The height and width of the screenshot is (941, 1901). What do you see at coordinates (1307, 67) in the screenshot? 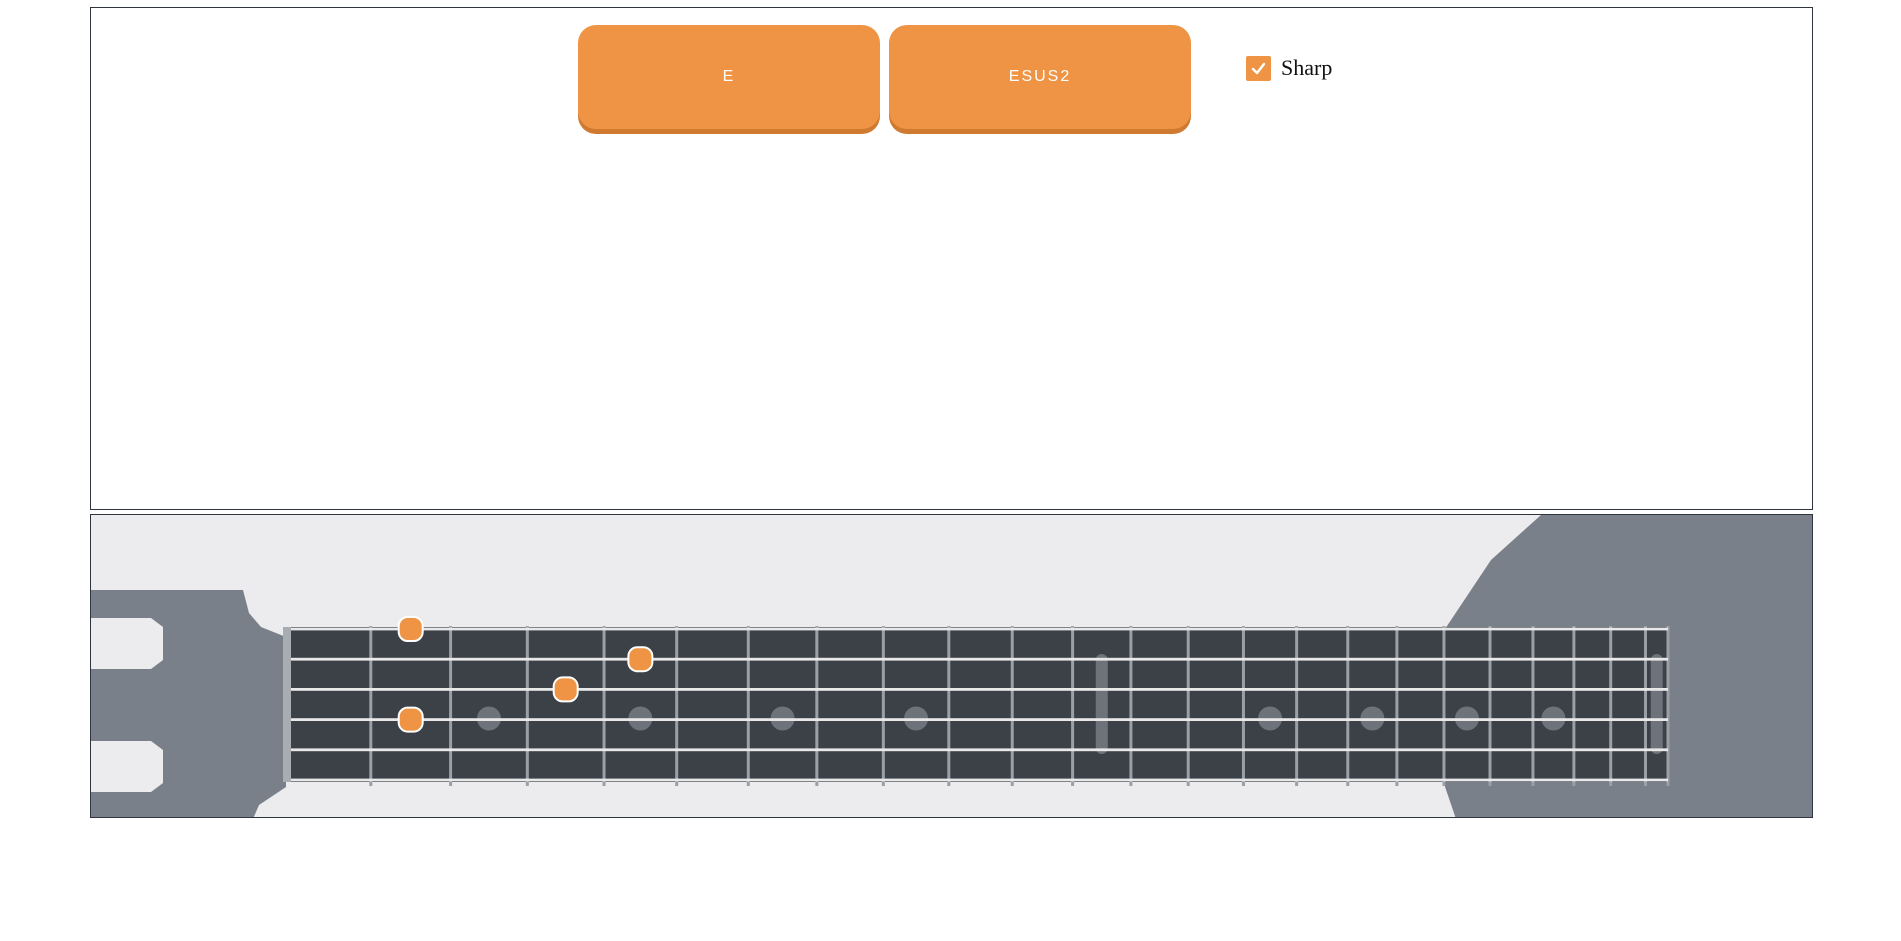
I see `sharp-label: Sharp` at bounding box center [1307, 67].